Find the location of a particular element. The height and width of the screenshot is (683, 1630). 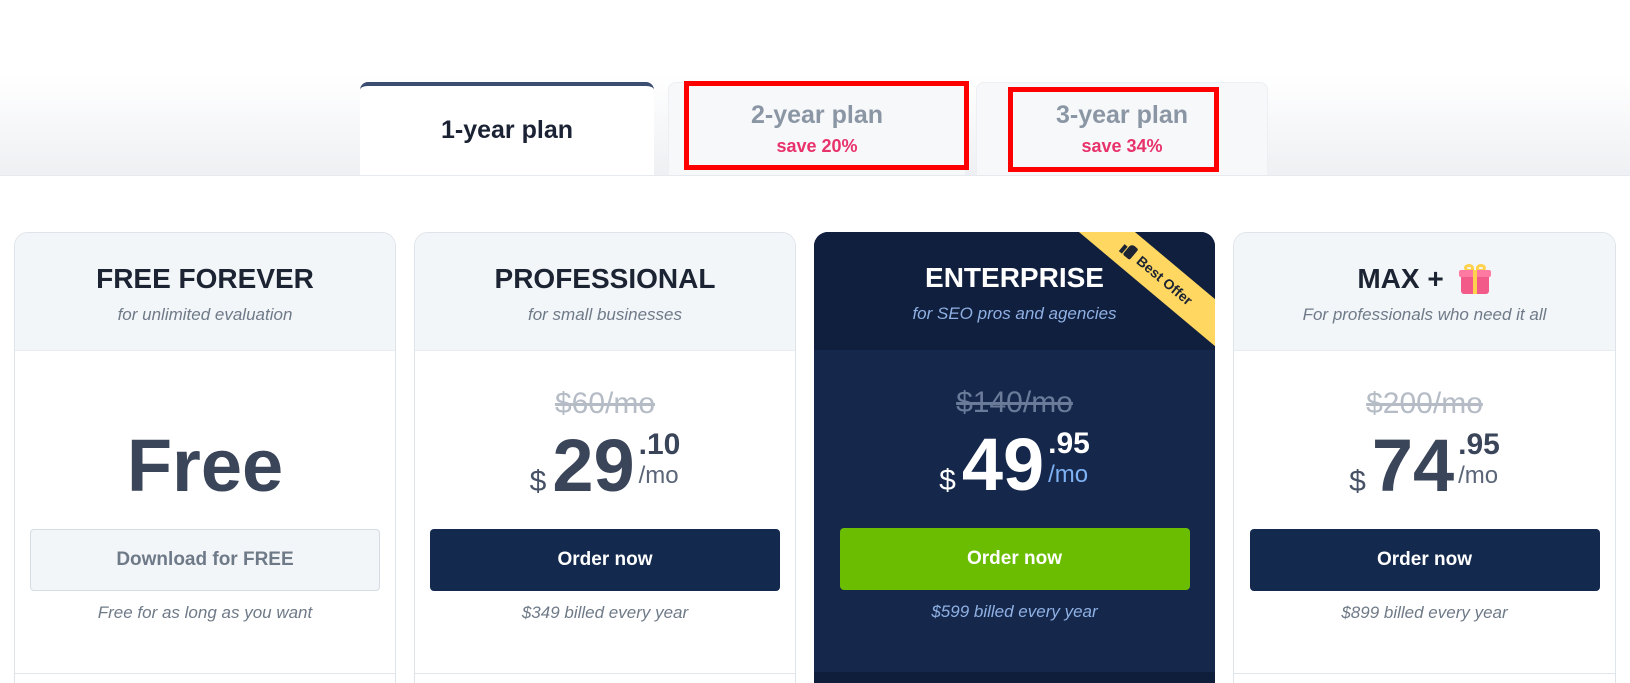

plan-name-row: MAX + is located at coordinates (1424, 279).